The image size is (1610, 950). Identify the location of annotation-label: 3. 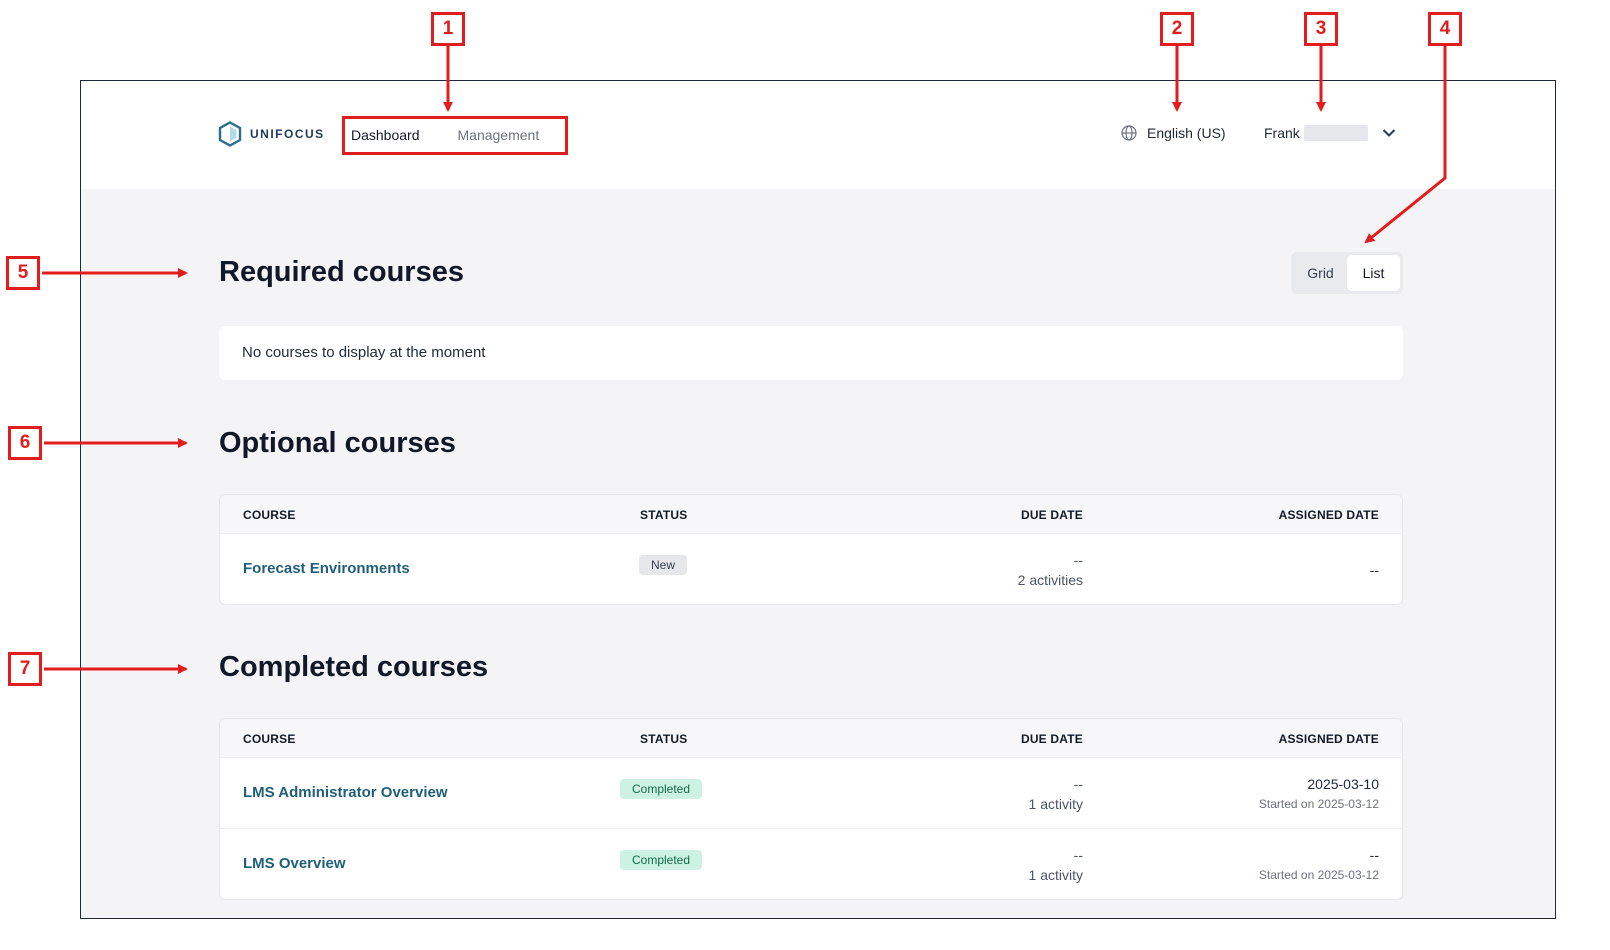
(1321, 29).